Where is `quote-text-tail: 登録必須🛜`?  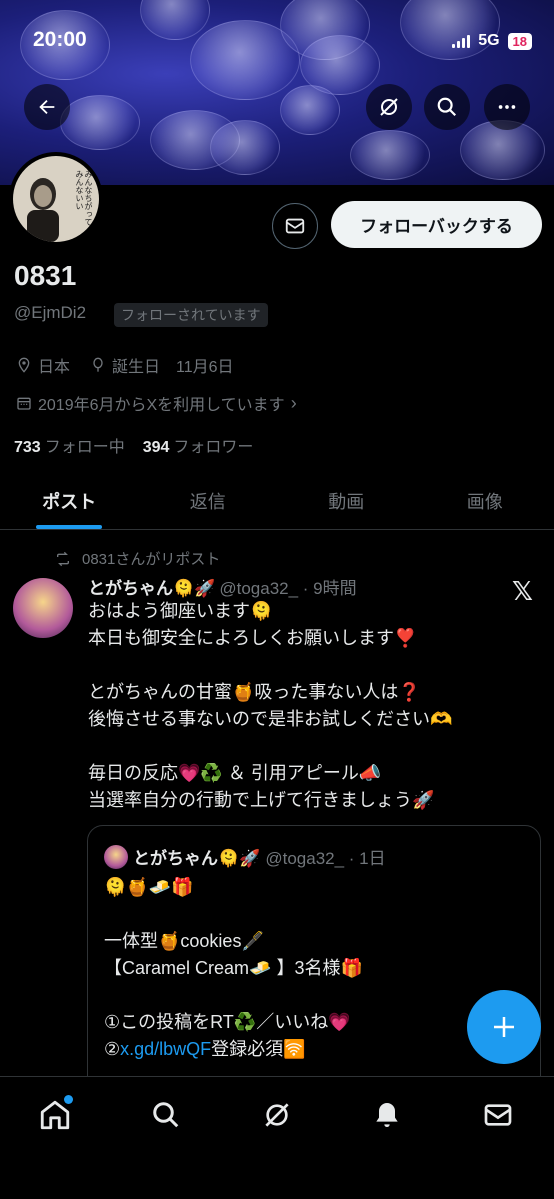 quote-text-tail: 登録必須🛜 is located at coordinates (258, 1049).